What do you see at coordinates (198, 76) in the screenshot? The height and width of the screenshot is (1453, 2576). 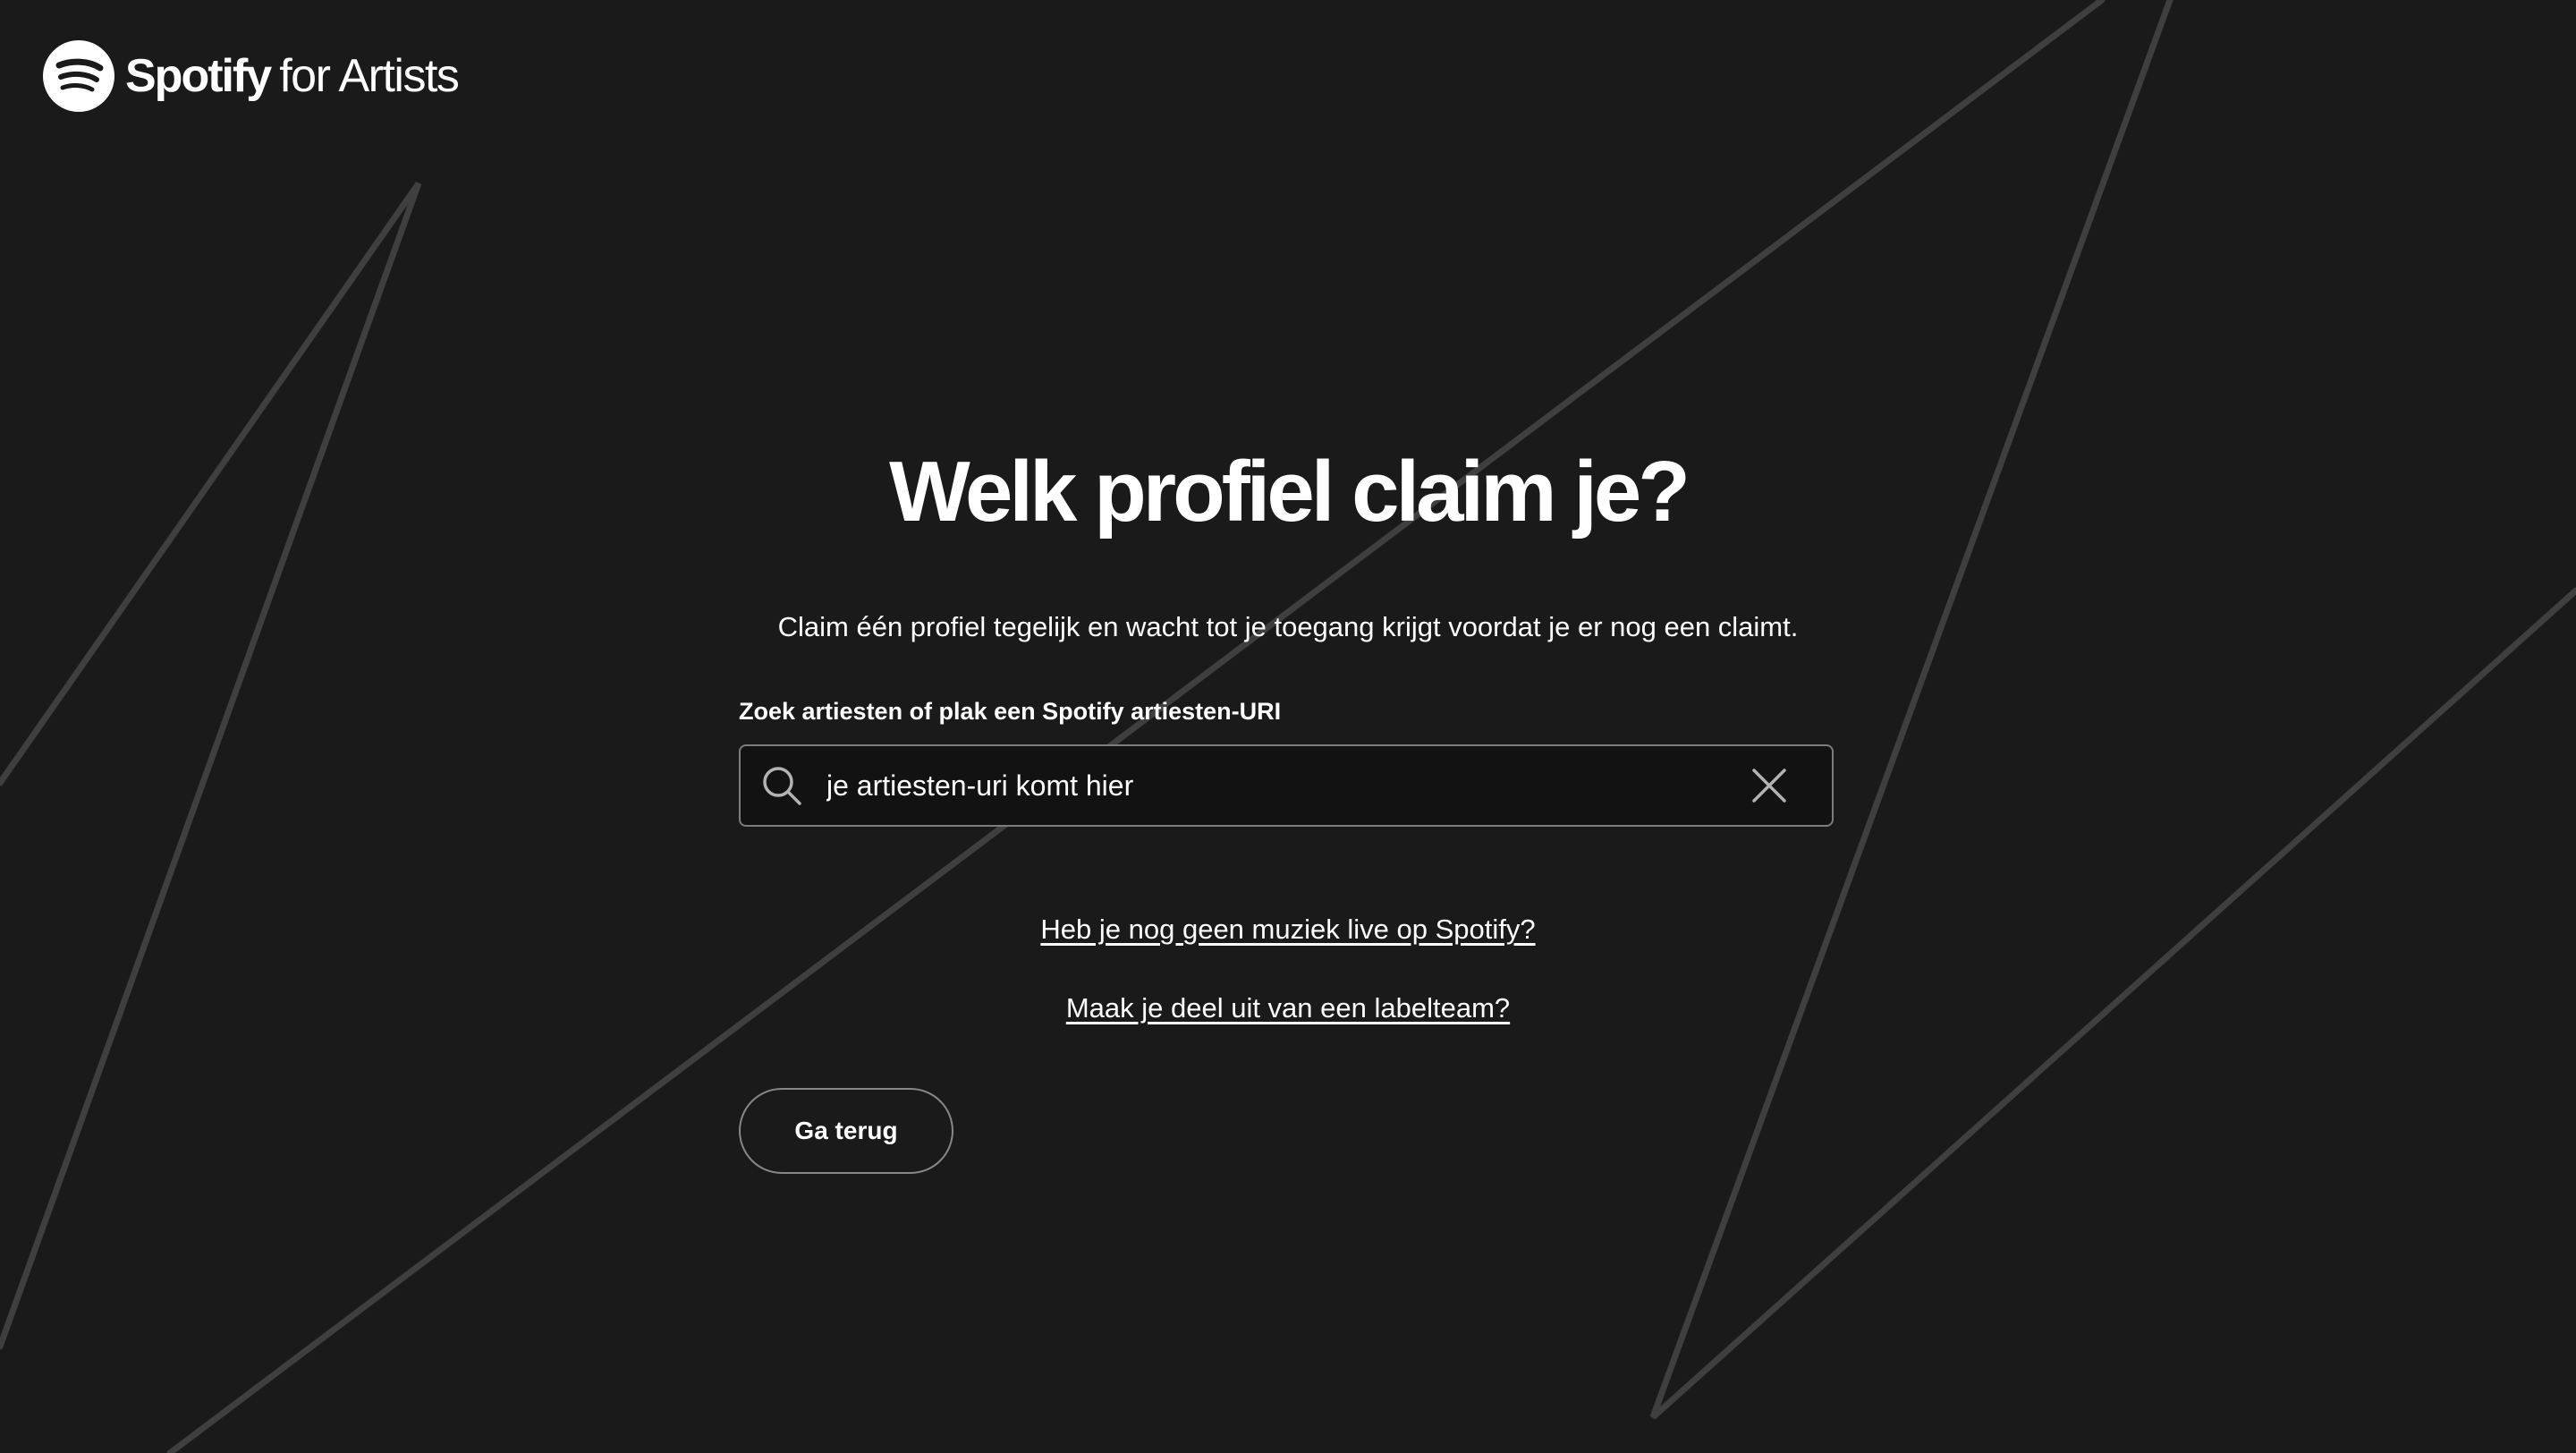 I see `logo-brand-text: Spotify` at bounding box center [198, 76].